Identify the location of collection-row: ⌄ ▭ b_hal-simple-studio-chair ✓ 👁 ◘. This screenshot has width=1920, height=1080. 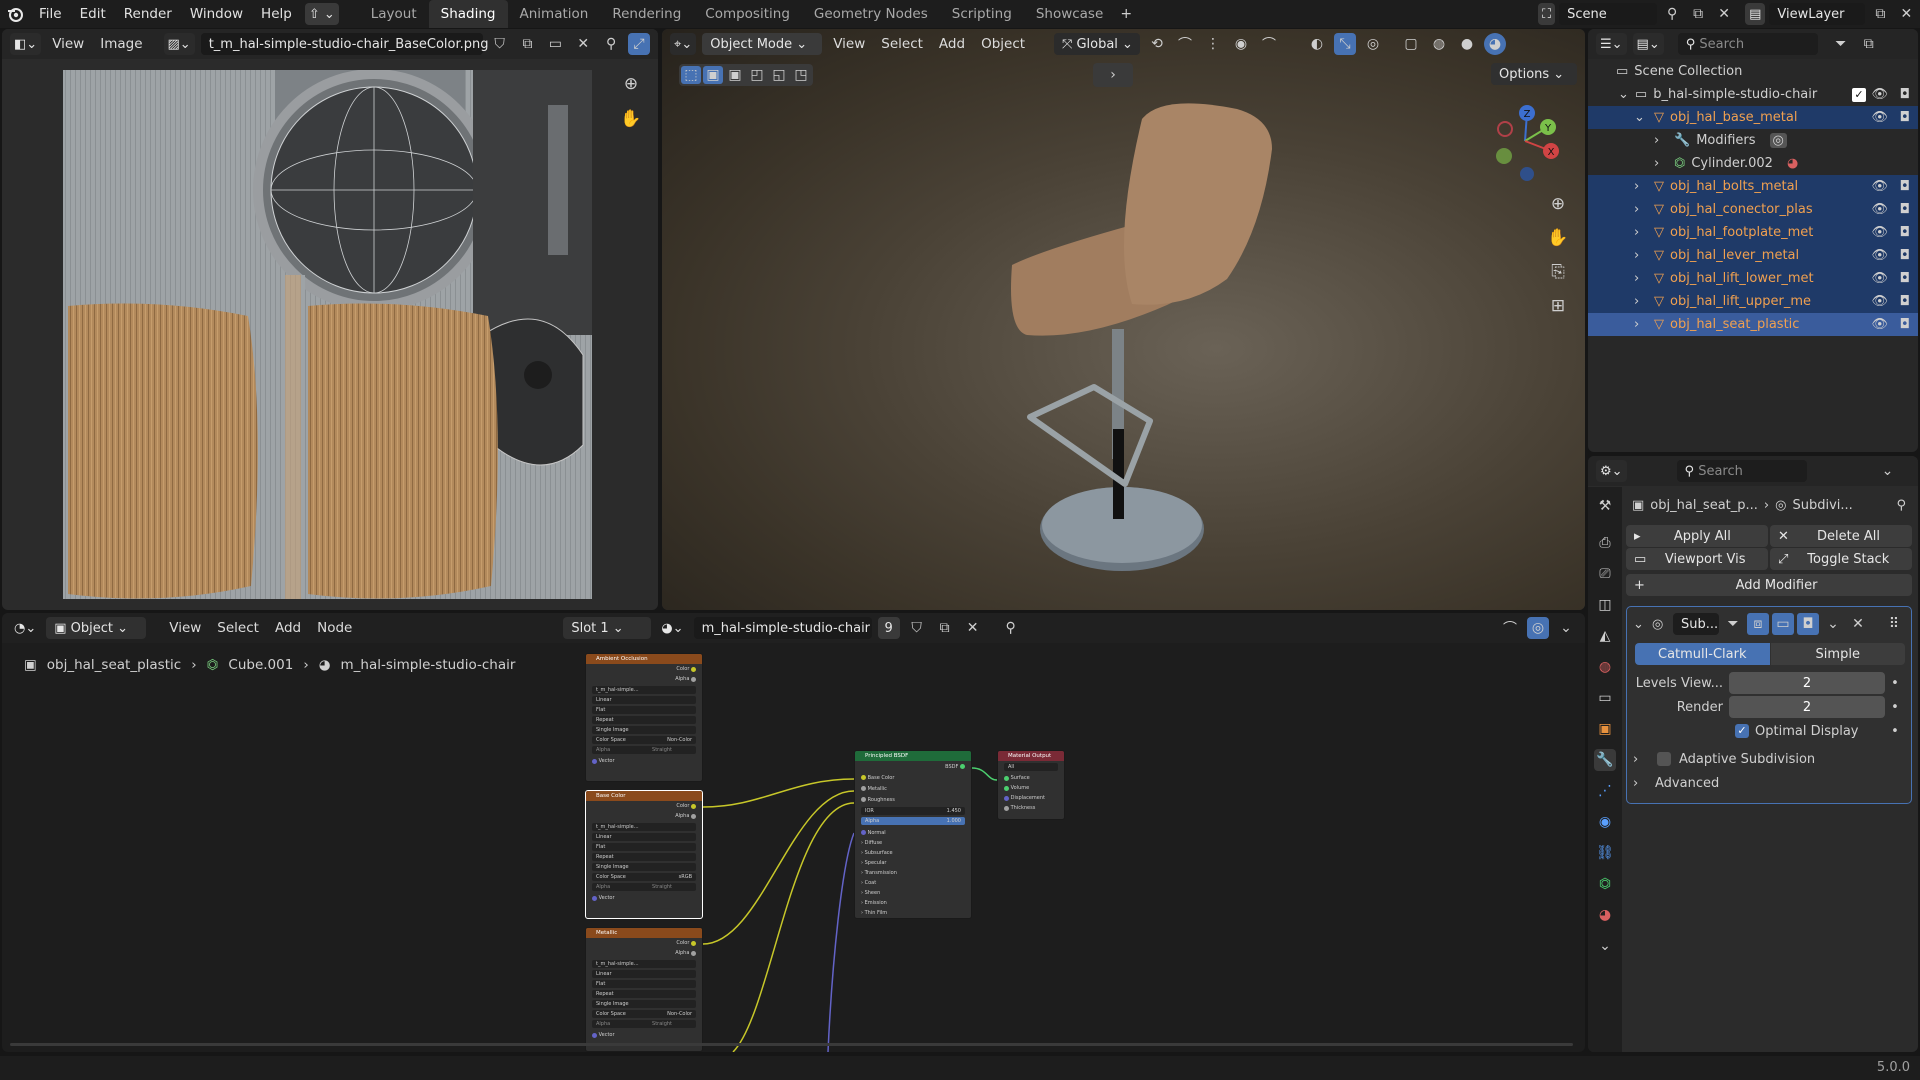
(1753, 94).